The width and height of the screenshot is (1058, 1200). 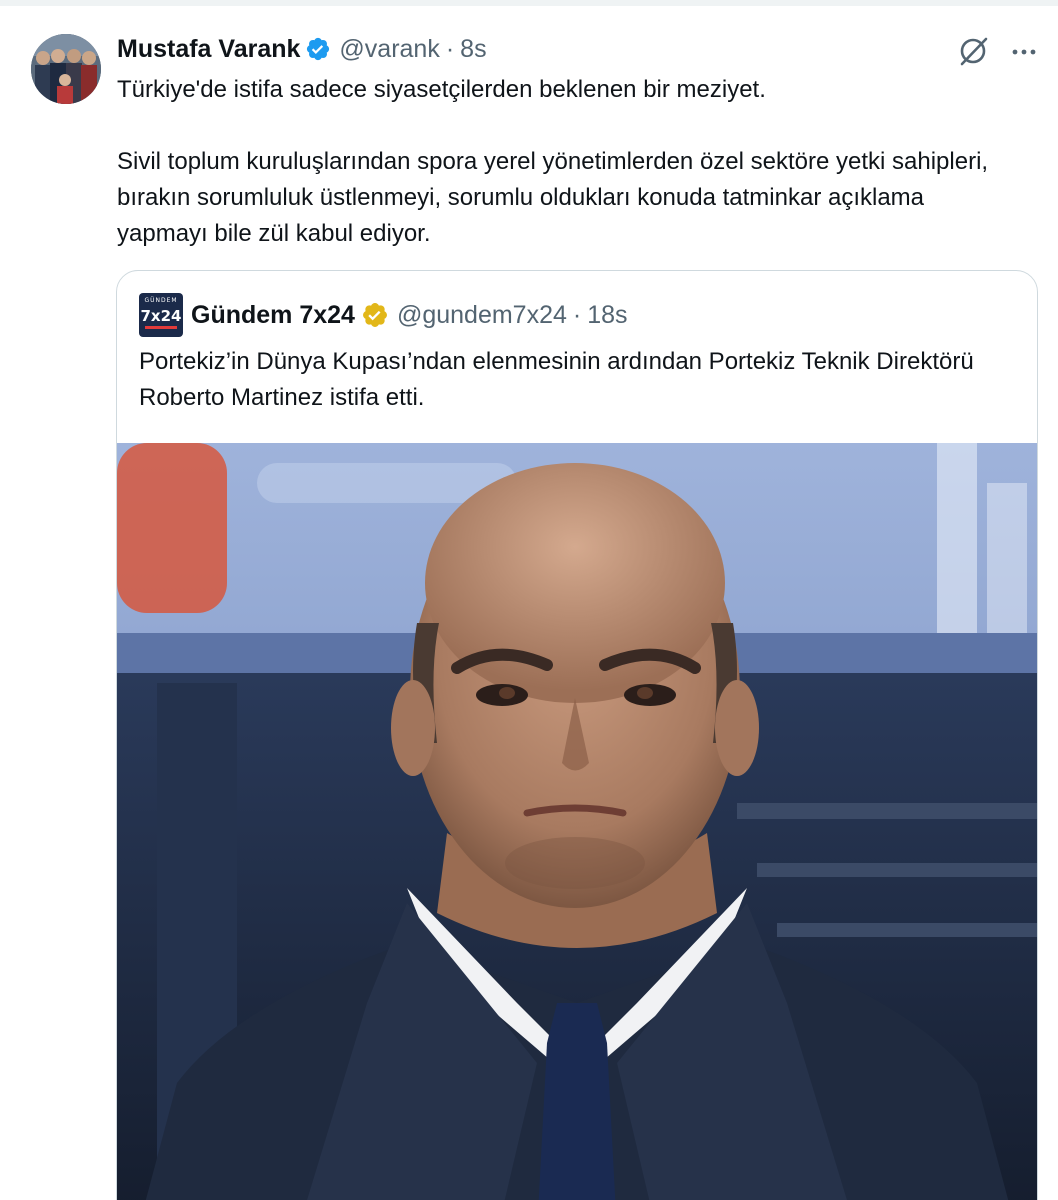 What do you see at coordinates (273, 315) in the screenshot?
I see `quote-display-name: Gündem 7x24` at bounding box center [273, 315].